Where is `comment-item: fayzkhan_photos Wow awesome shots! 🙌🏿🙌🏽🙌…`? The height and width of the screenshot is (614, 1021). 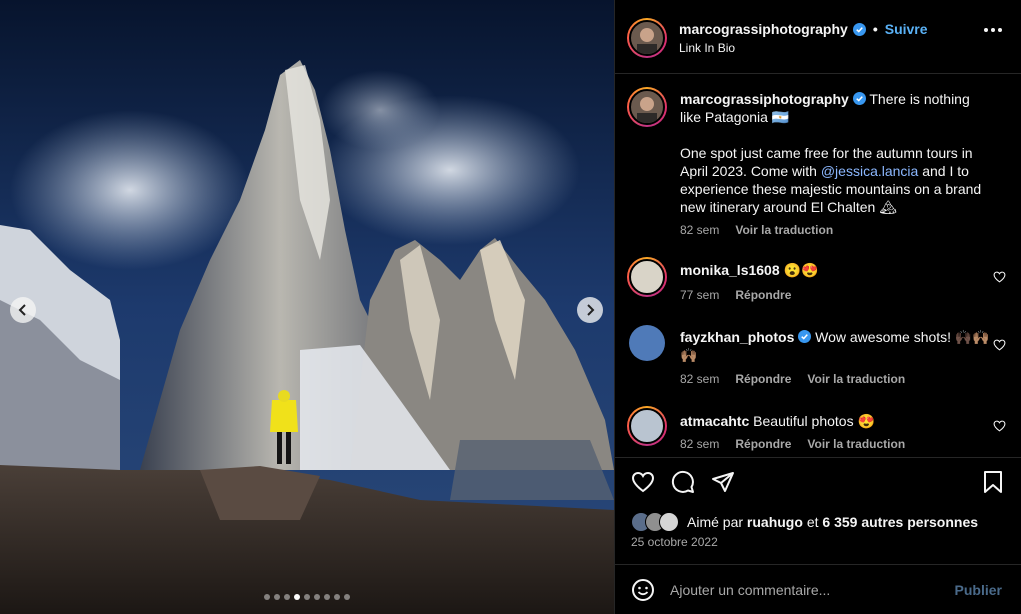
comment-item: fayzkhan_photos Wow awesome shots! 🙌🏿🙌🏽🙌… is located at coordinates (818, 353).